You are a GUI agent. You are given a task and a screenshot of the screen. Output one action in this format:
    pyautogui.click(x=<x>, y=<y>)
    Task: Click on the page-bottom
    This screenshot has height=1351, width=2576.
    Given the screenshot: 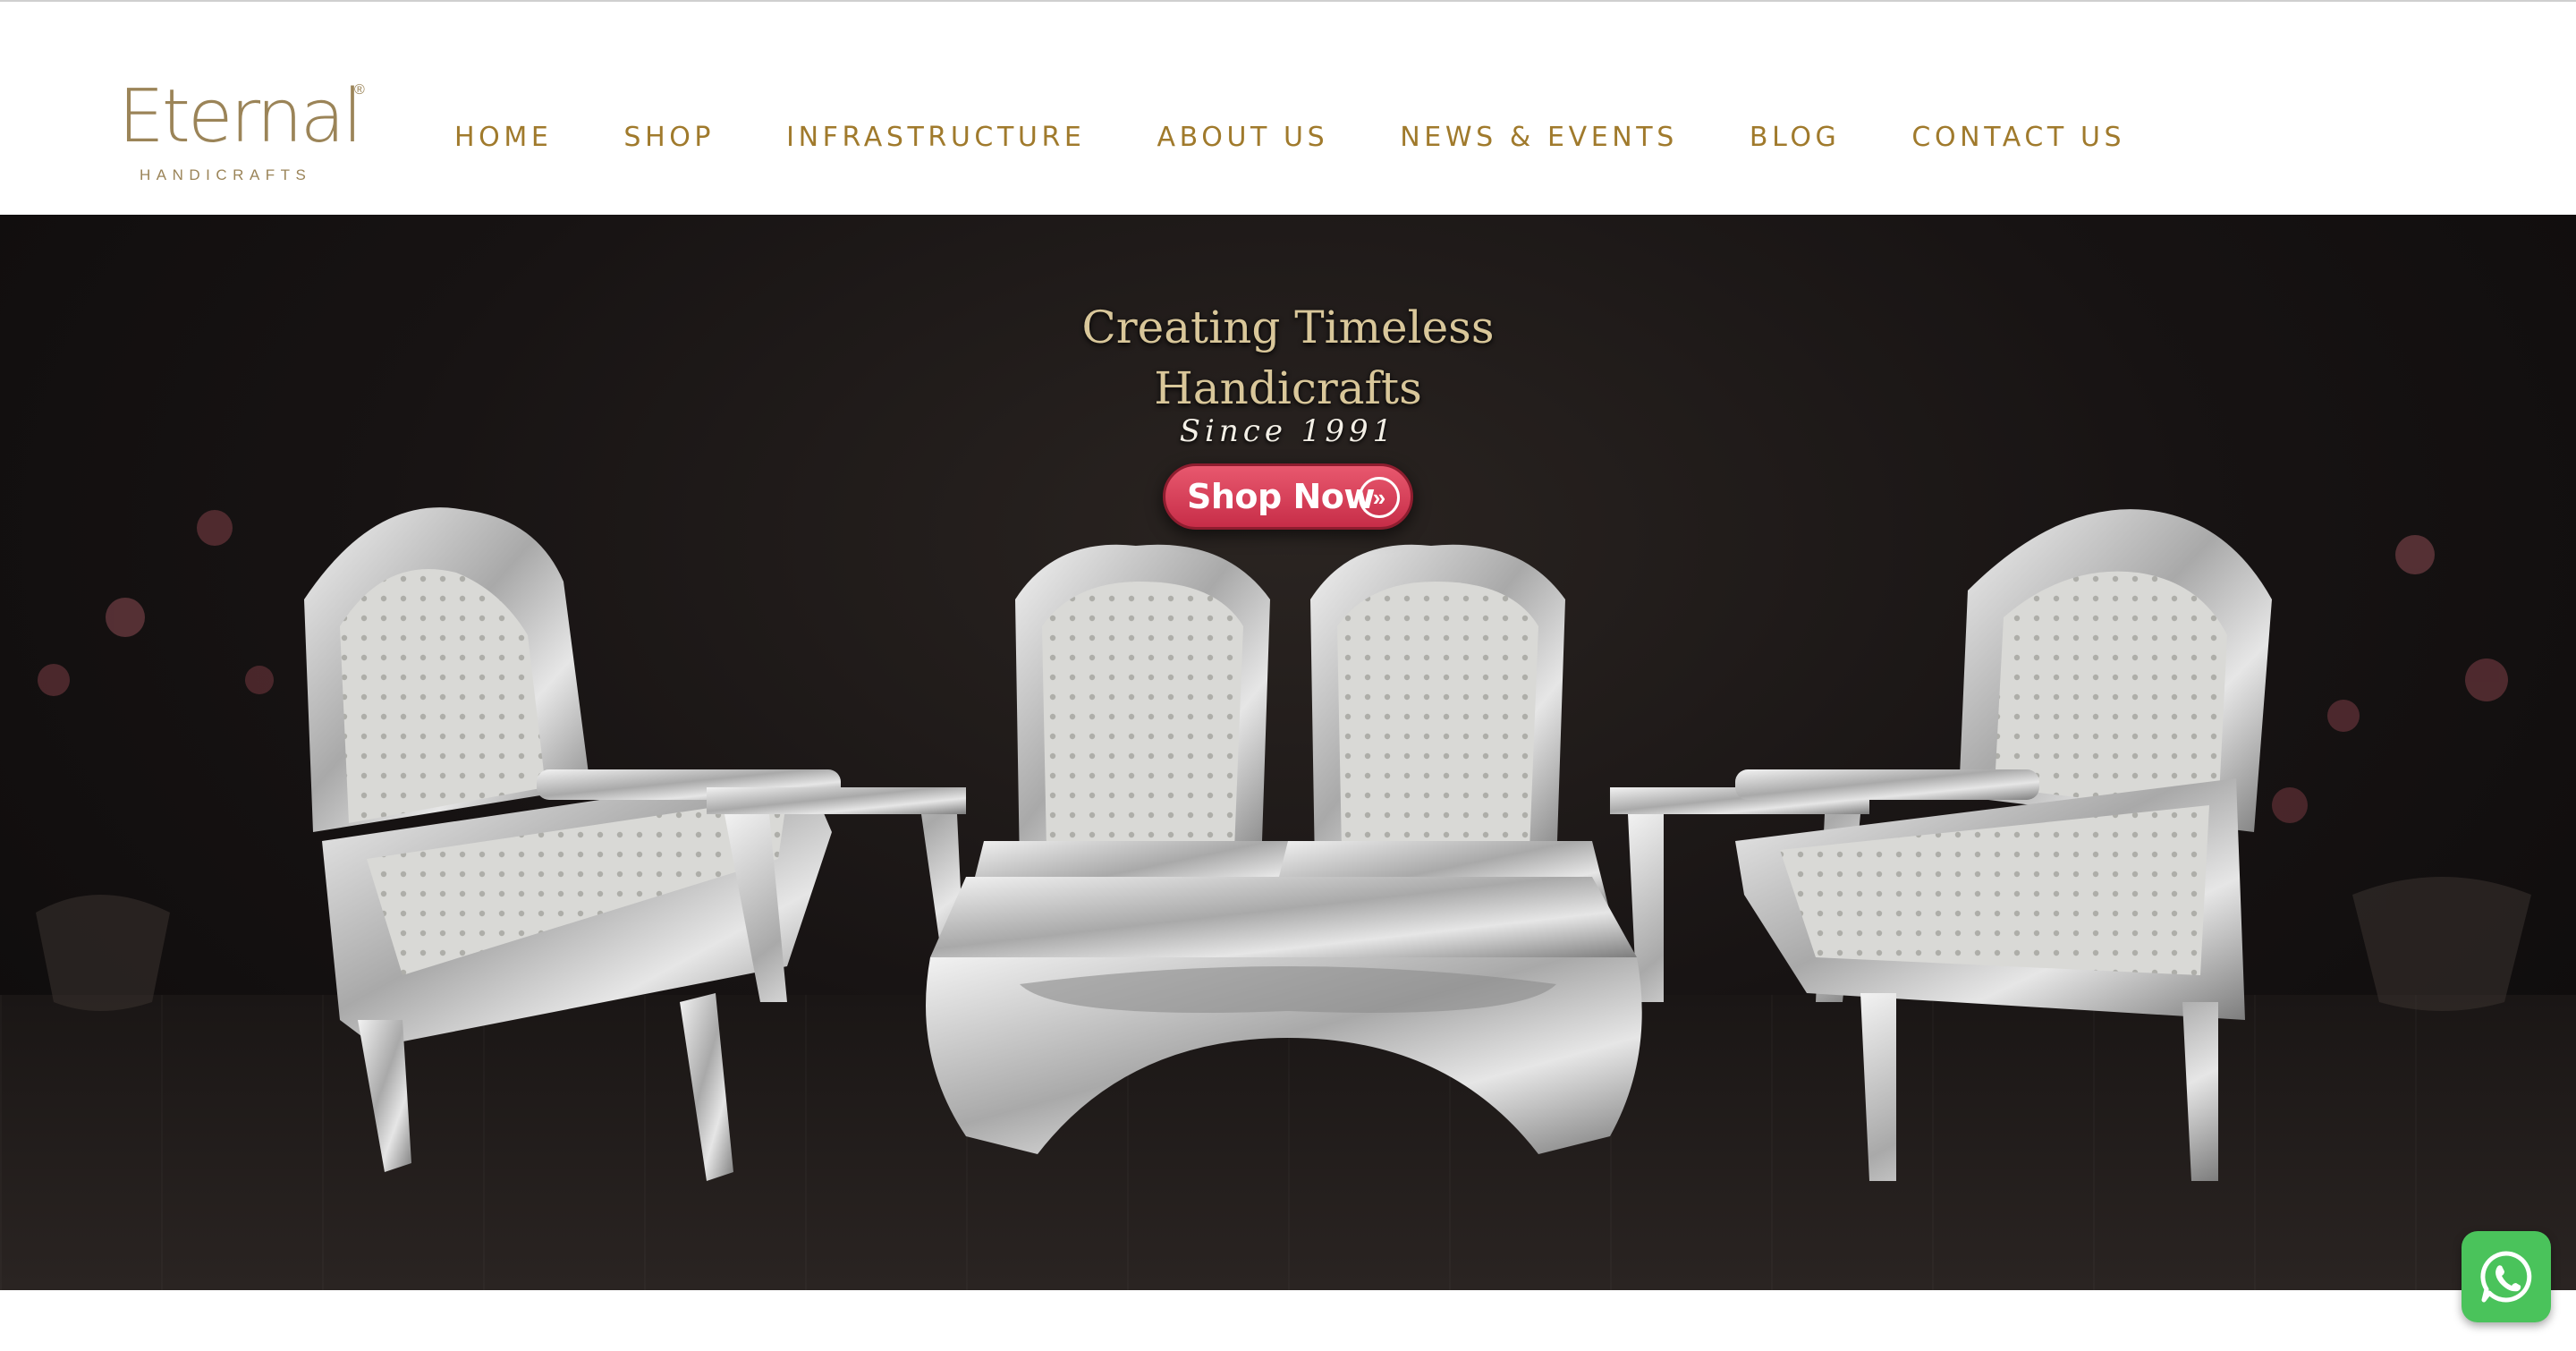 What is the action you would take?
    pyautogui.click(x=1288, y=1320)
    